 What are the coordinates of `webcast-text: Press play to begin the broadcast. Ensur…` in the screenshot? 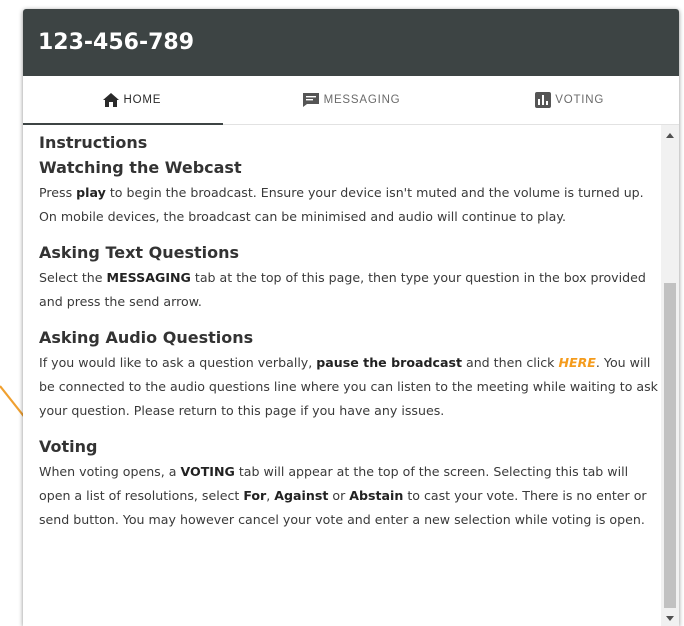 It's located at (341, 204).